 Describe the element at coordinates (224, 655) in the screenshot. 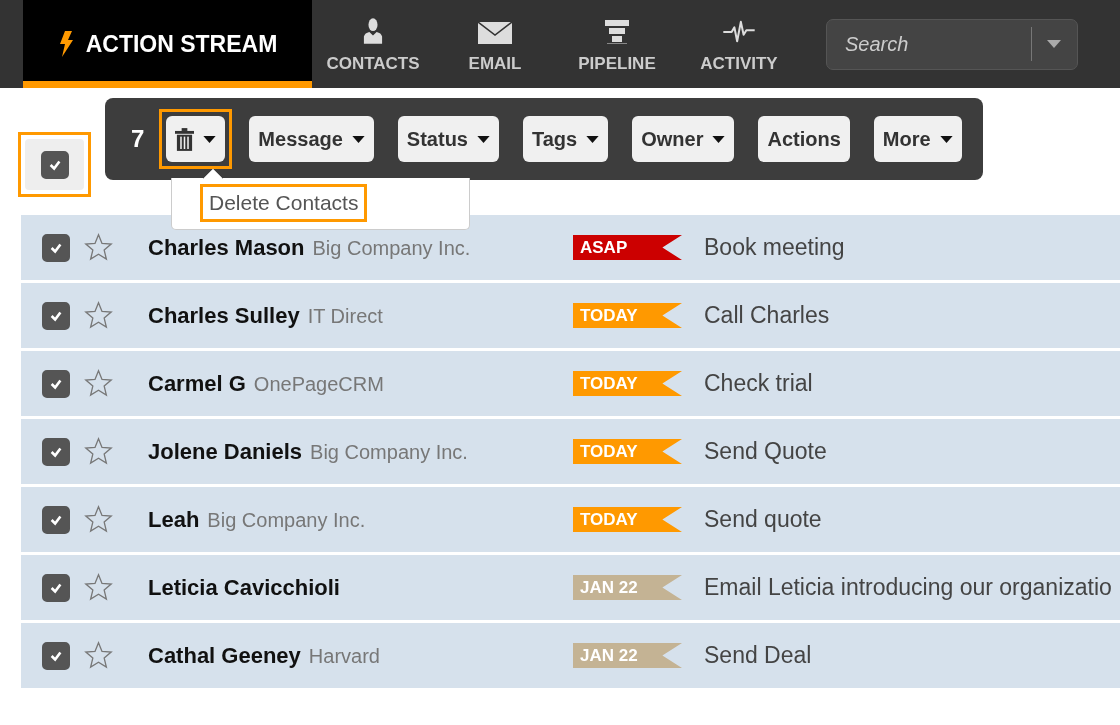

I see `contact-name: Cathal Geeney` at that location.